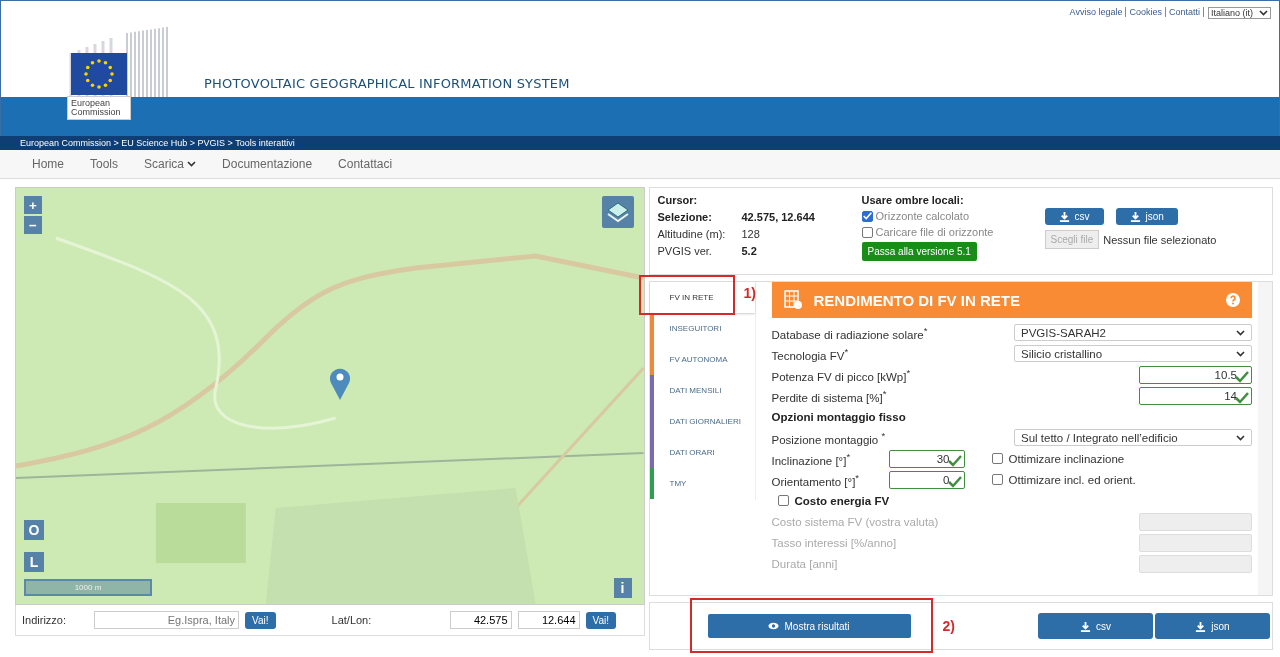  Describe the element at coordinates (387, 83) in the screenshot. I see `site-title: PHOTOVOLTAIC GEOGRAPHICAL INFORMATION SYSTEM` at that location.